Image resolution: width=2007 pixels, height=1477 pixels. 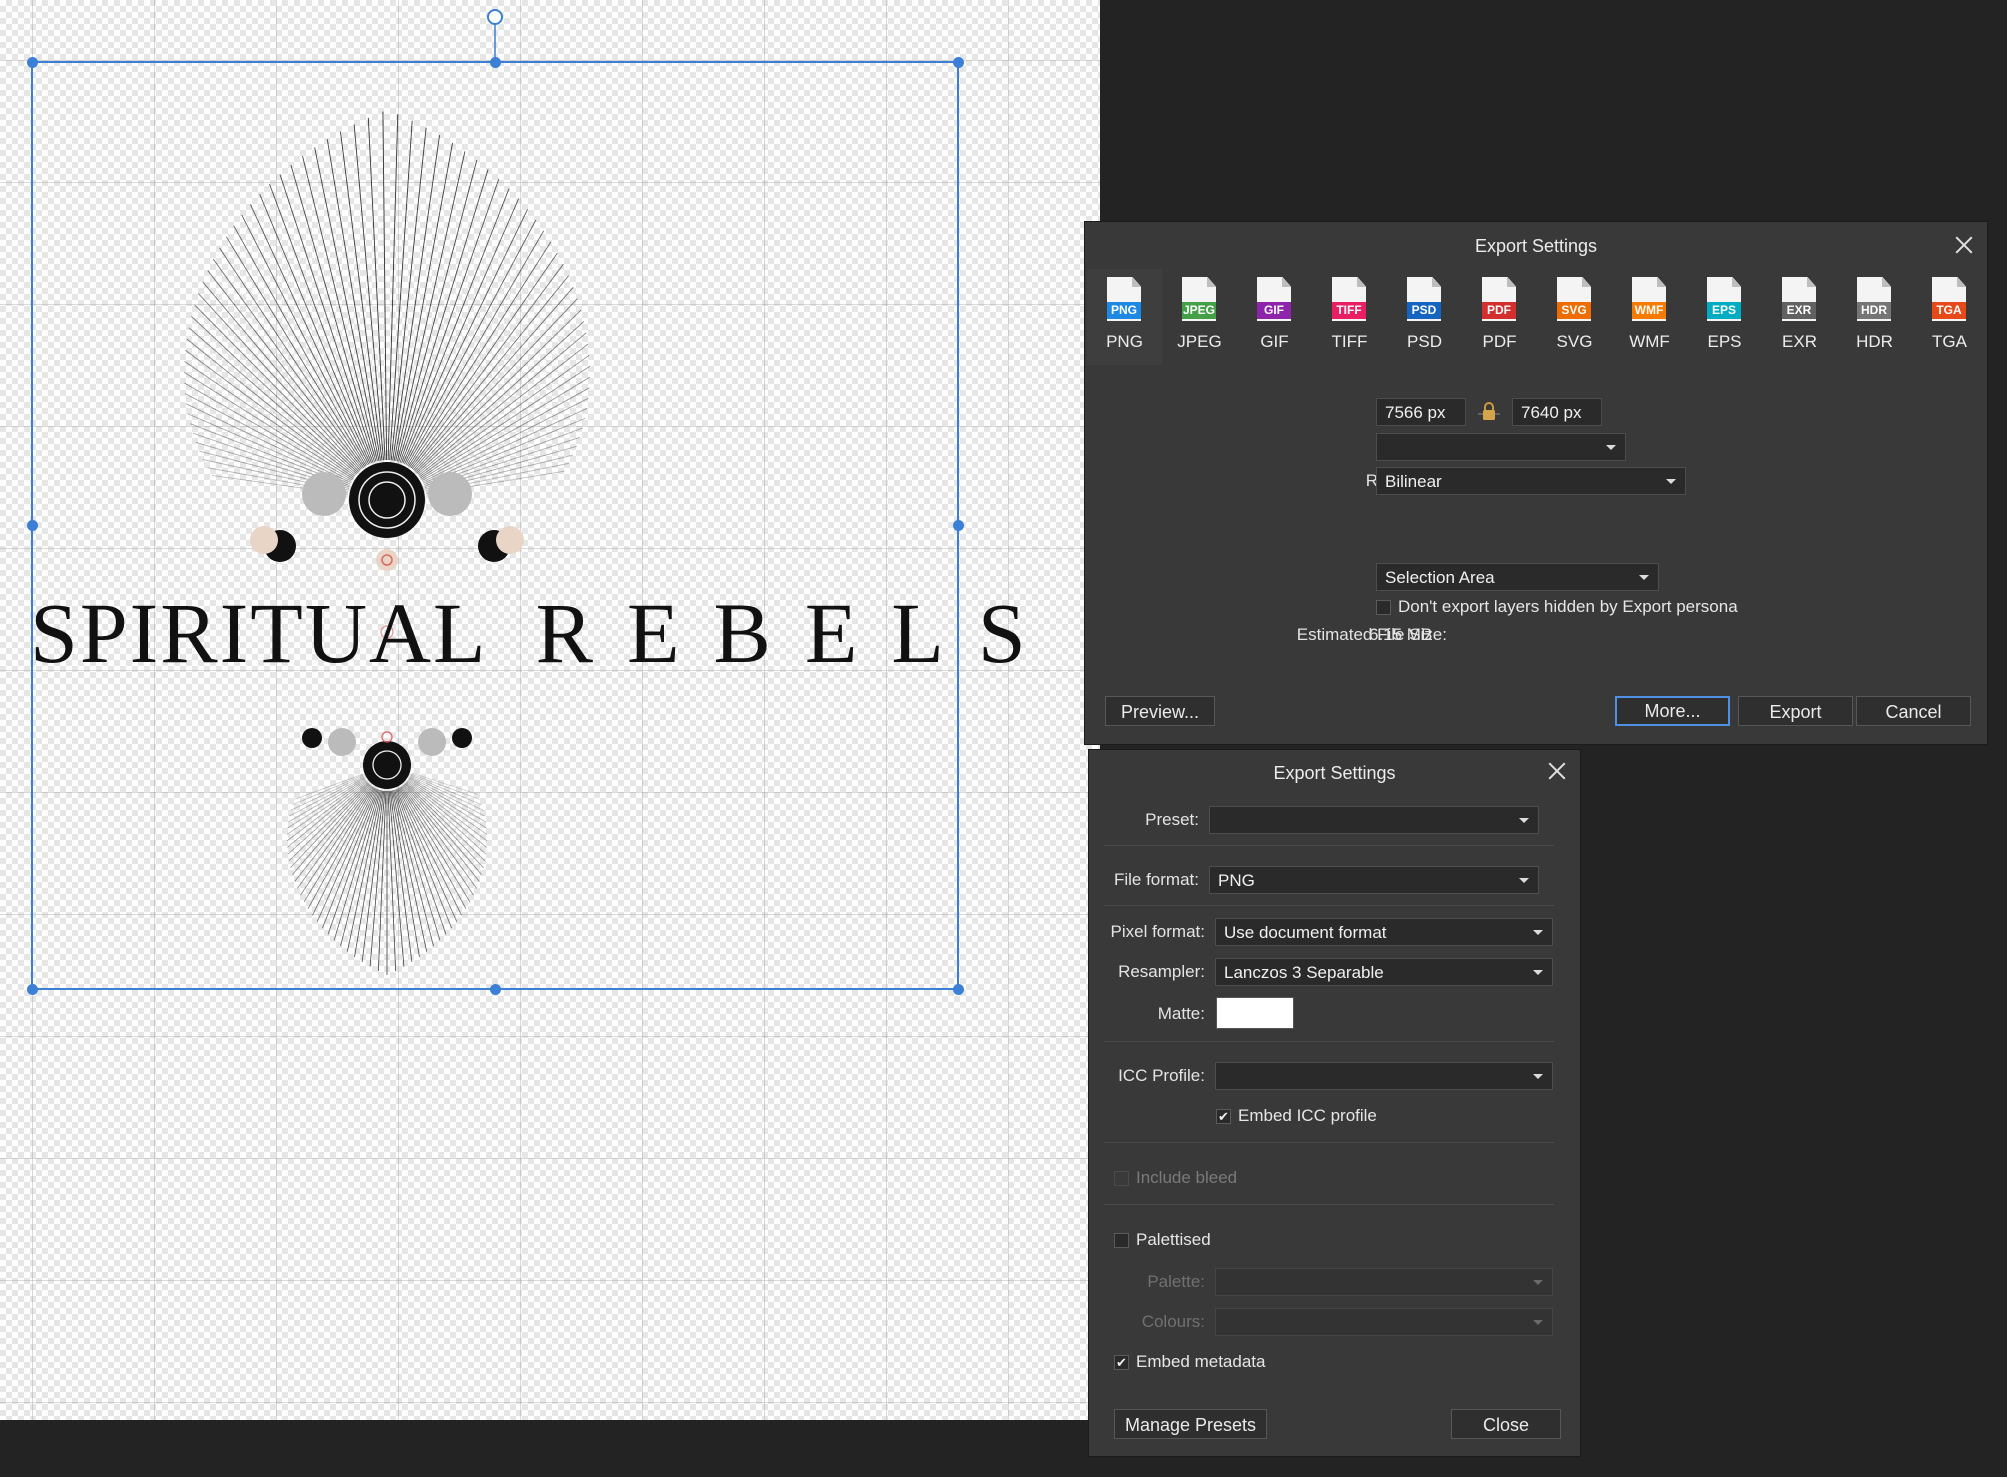 What do you see at coordinates (1176, 1281) in the screenshot?
I see `palette-label: Palette:` at bounding box center [1176, 1281].